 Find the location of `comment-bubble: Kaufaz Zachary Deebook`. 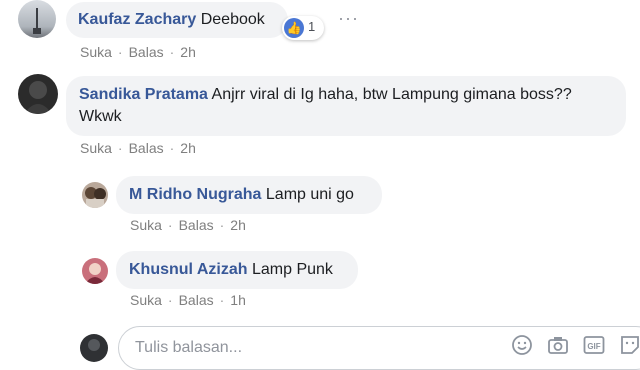

comment-bubble: Kaufaz Zachary Deebook is located at coordinates (177, 20).